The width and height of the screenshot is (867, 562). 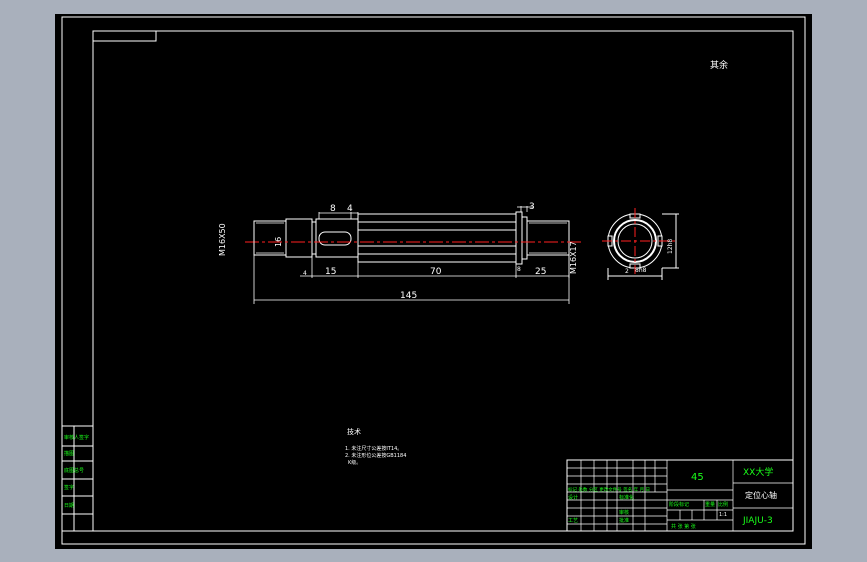 What do you see at coordinates (719, 65) in the screenshot?
I see `roughness-note: 其余` at bounding box center [719, 65].